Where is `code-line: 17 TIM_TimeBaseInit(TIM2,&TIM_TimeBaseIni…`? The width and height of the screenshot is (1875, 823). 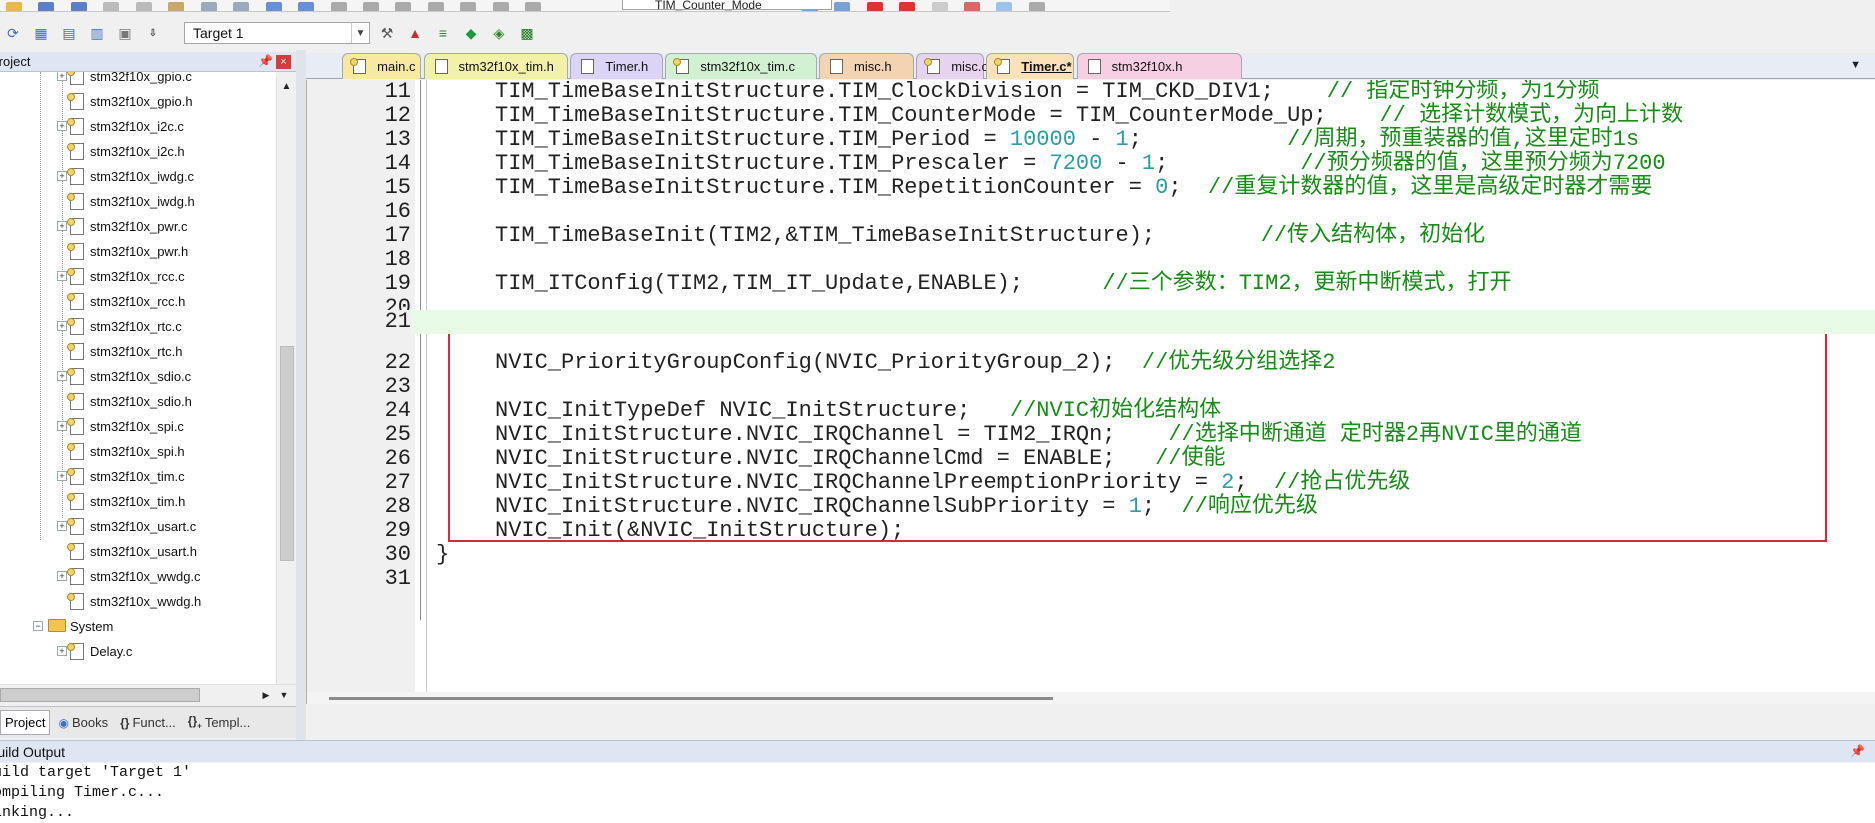
code-line: 17 TIM_TimeBaseInit(TIM2,&TIM_TimeBaseIni… is located at coordinates (1091, 236).